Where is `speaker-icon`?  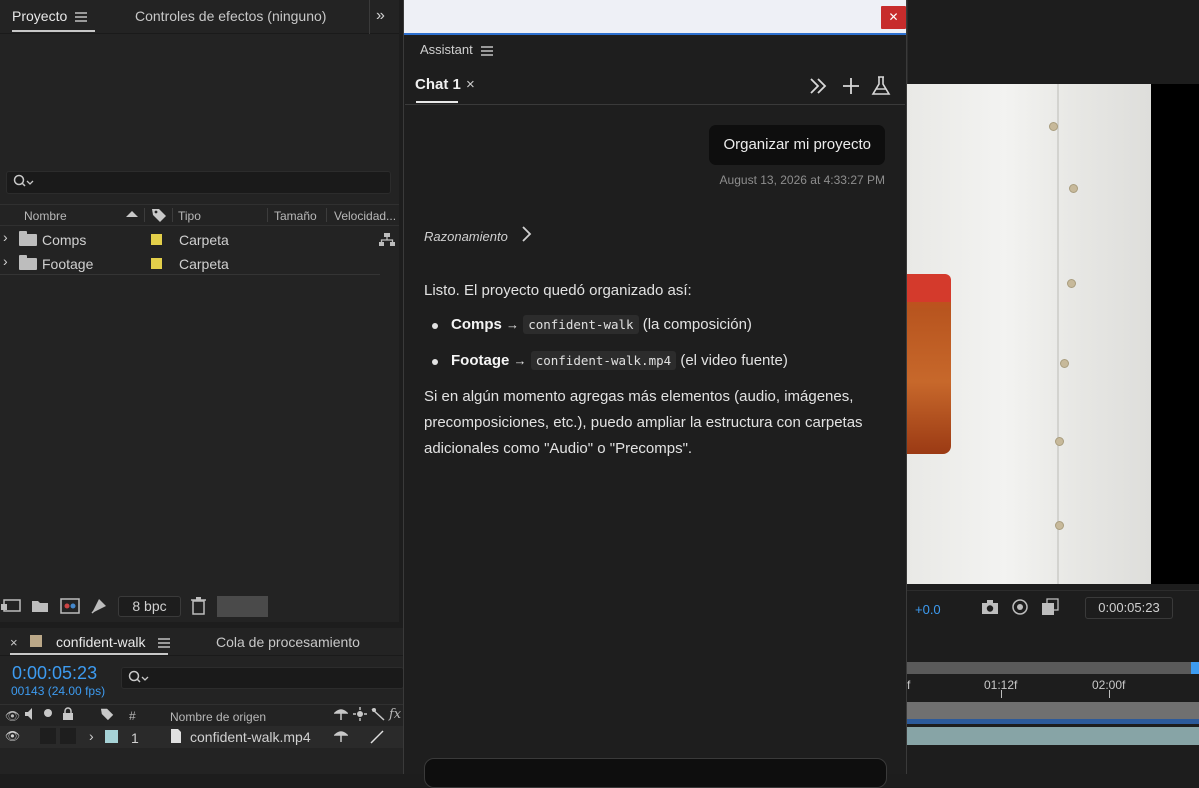 speaker-icon is located at coordinates (31, 714).